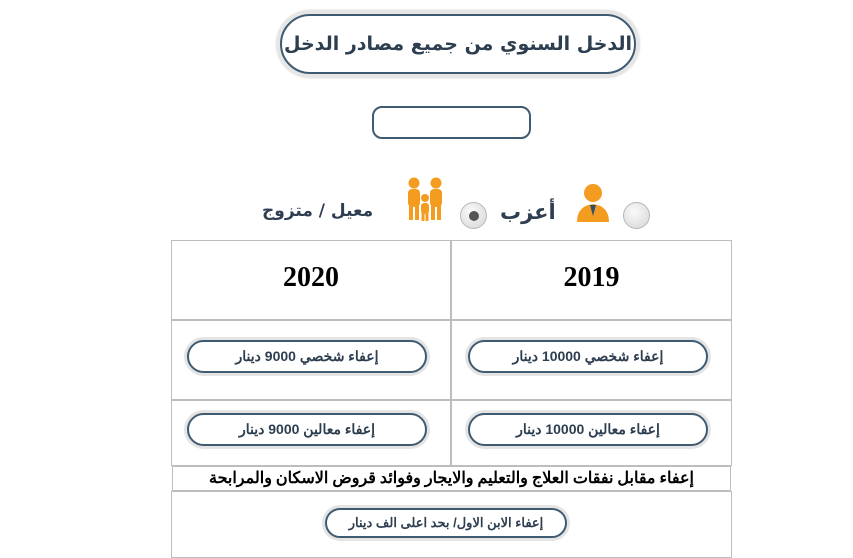 This screenshot has height=558, width=853. Describe the element at coordinates (307, 429) in the screenshot. I see `dependents-exemption-2020-button: إعفاء معالين 9000 دينار` at that location.